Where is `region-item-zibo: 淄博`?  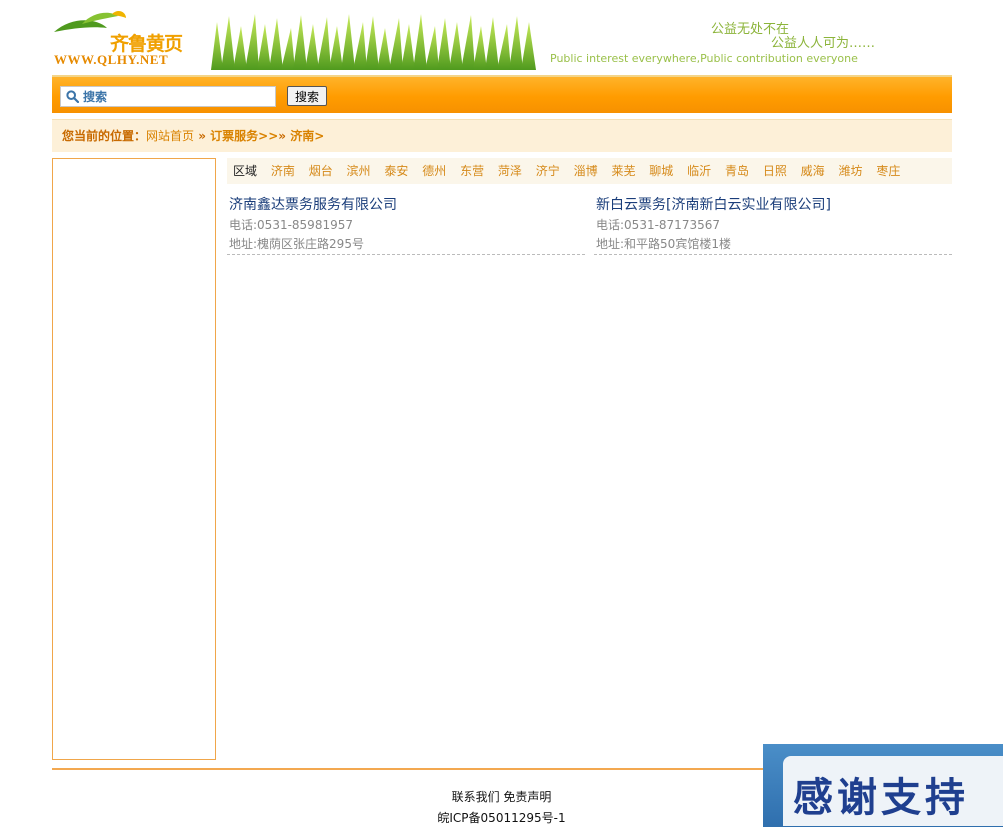
region-item-zibo: 淄博 is located at coordinates (586, 171).